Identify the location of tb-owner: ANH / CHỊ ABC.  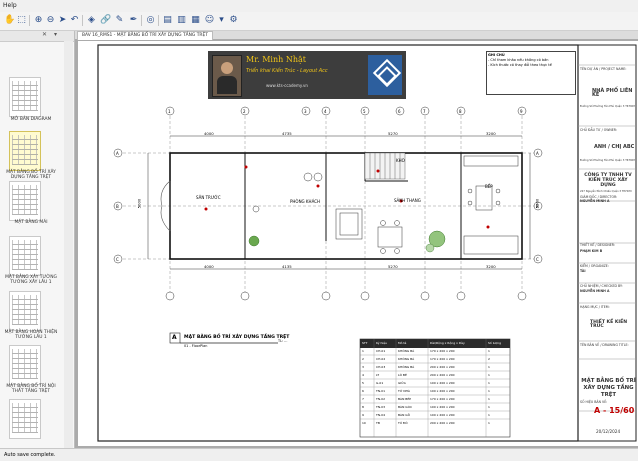
(614, 147).